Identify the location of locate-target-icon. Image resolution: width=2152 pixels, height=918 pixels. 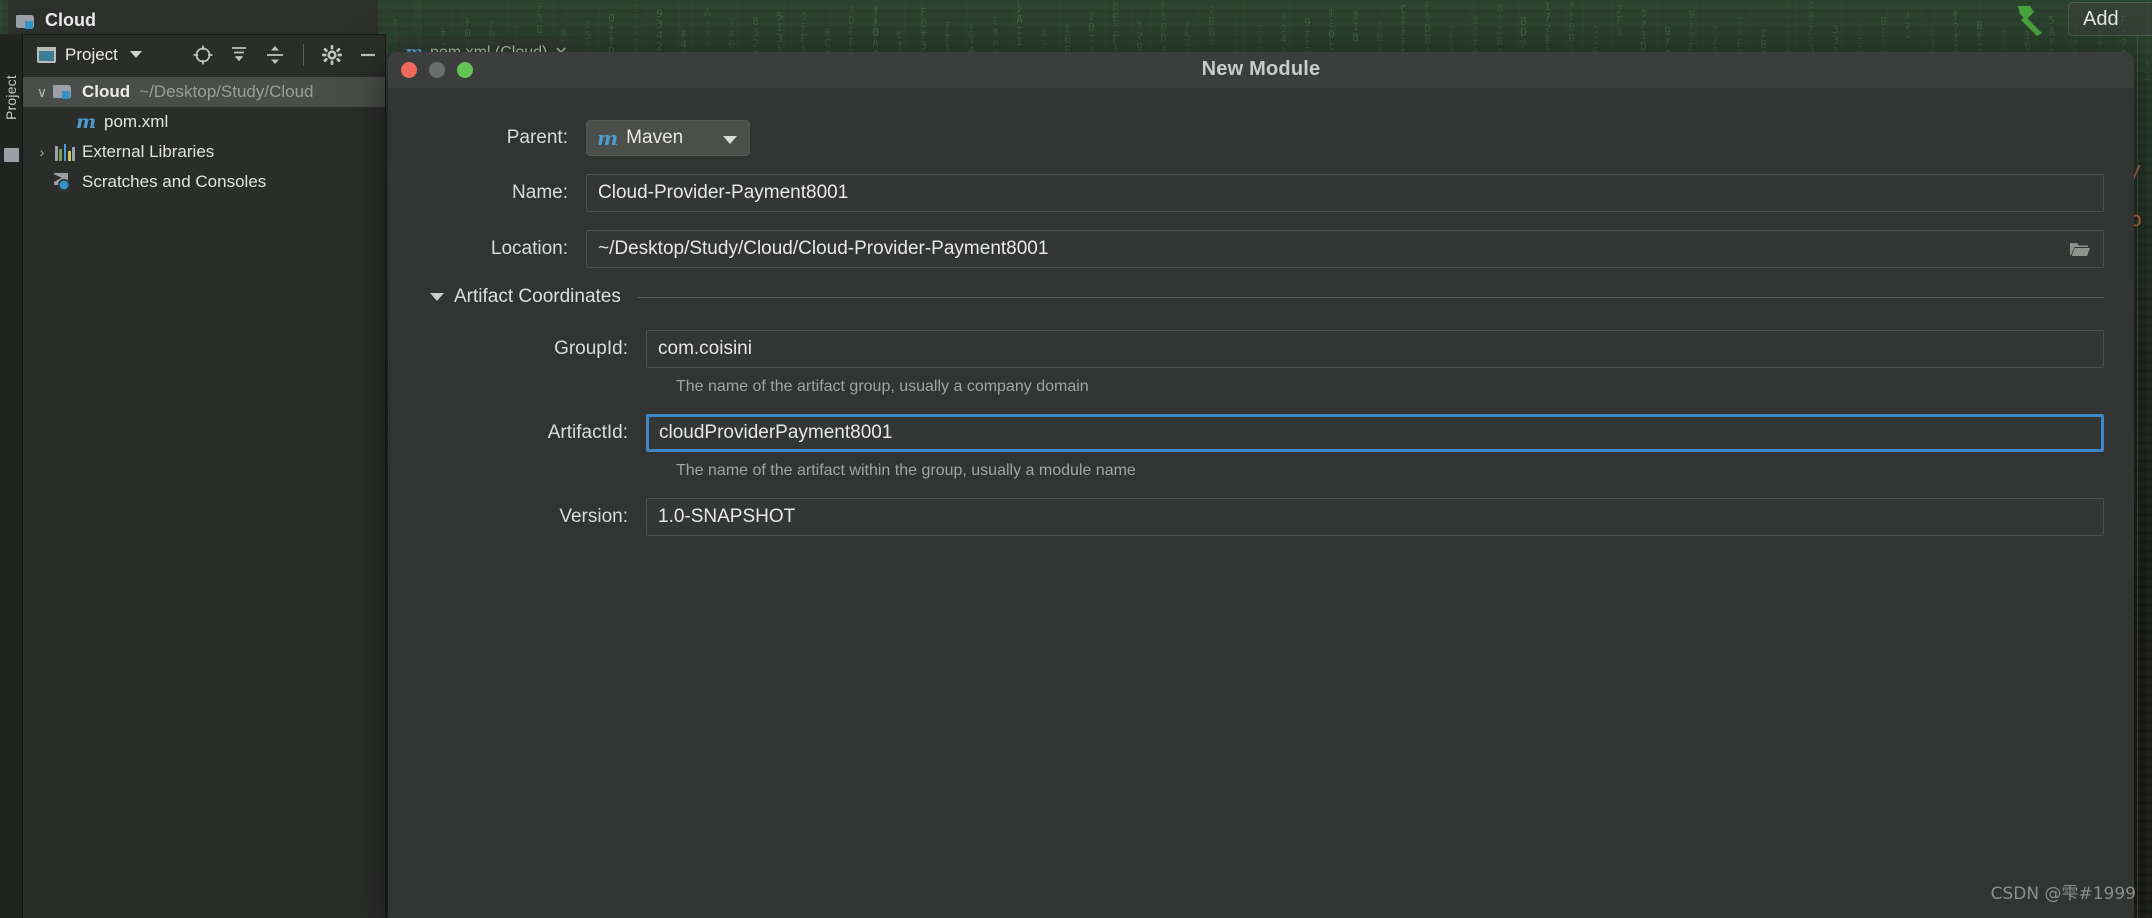
(203, 55).